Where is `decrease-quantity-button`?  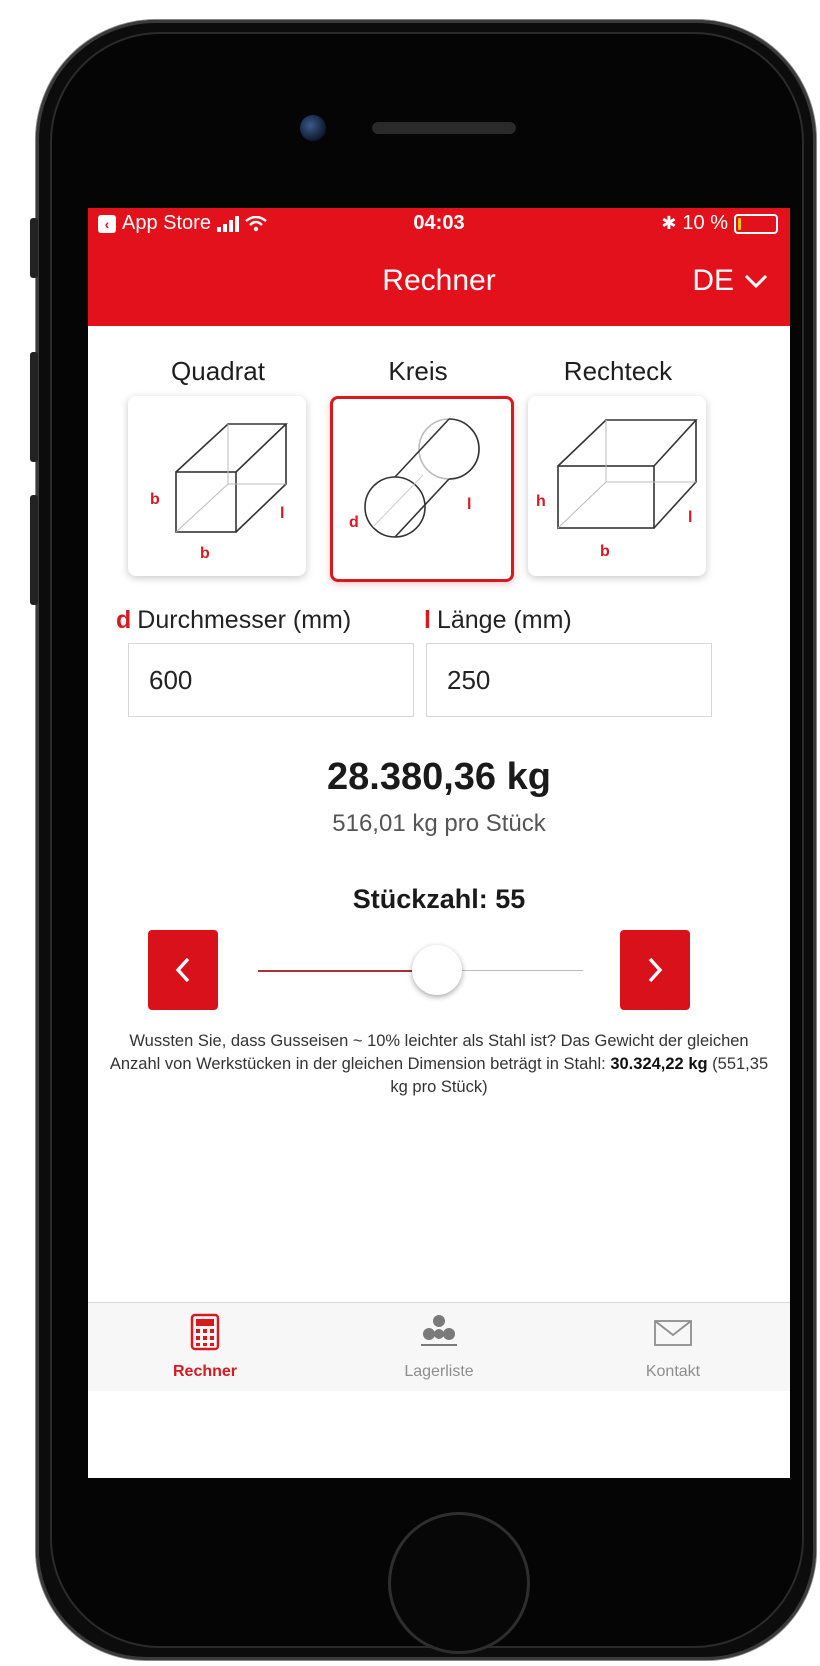 decrease-quantity-button is located at coordinates (183, 970).